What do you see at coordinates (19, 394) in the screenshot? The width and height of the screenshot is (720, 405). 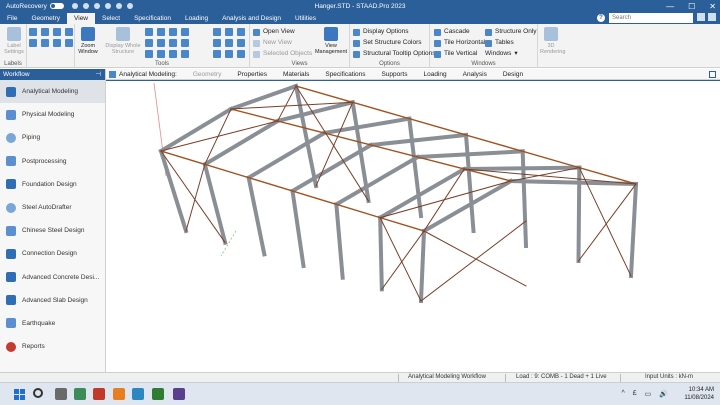 I see `start-button` at bounding box center [19, 394].